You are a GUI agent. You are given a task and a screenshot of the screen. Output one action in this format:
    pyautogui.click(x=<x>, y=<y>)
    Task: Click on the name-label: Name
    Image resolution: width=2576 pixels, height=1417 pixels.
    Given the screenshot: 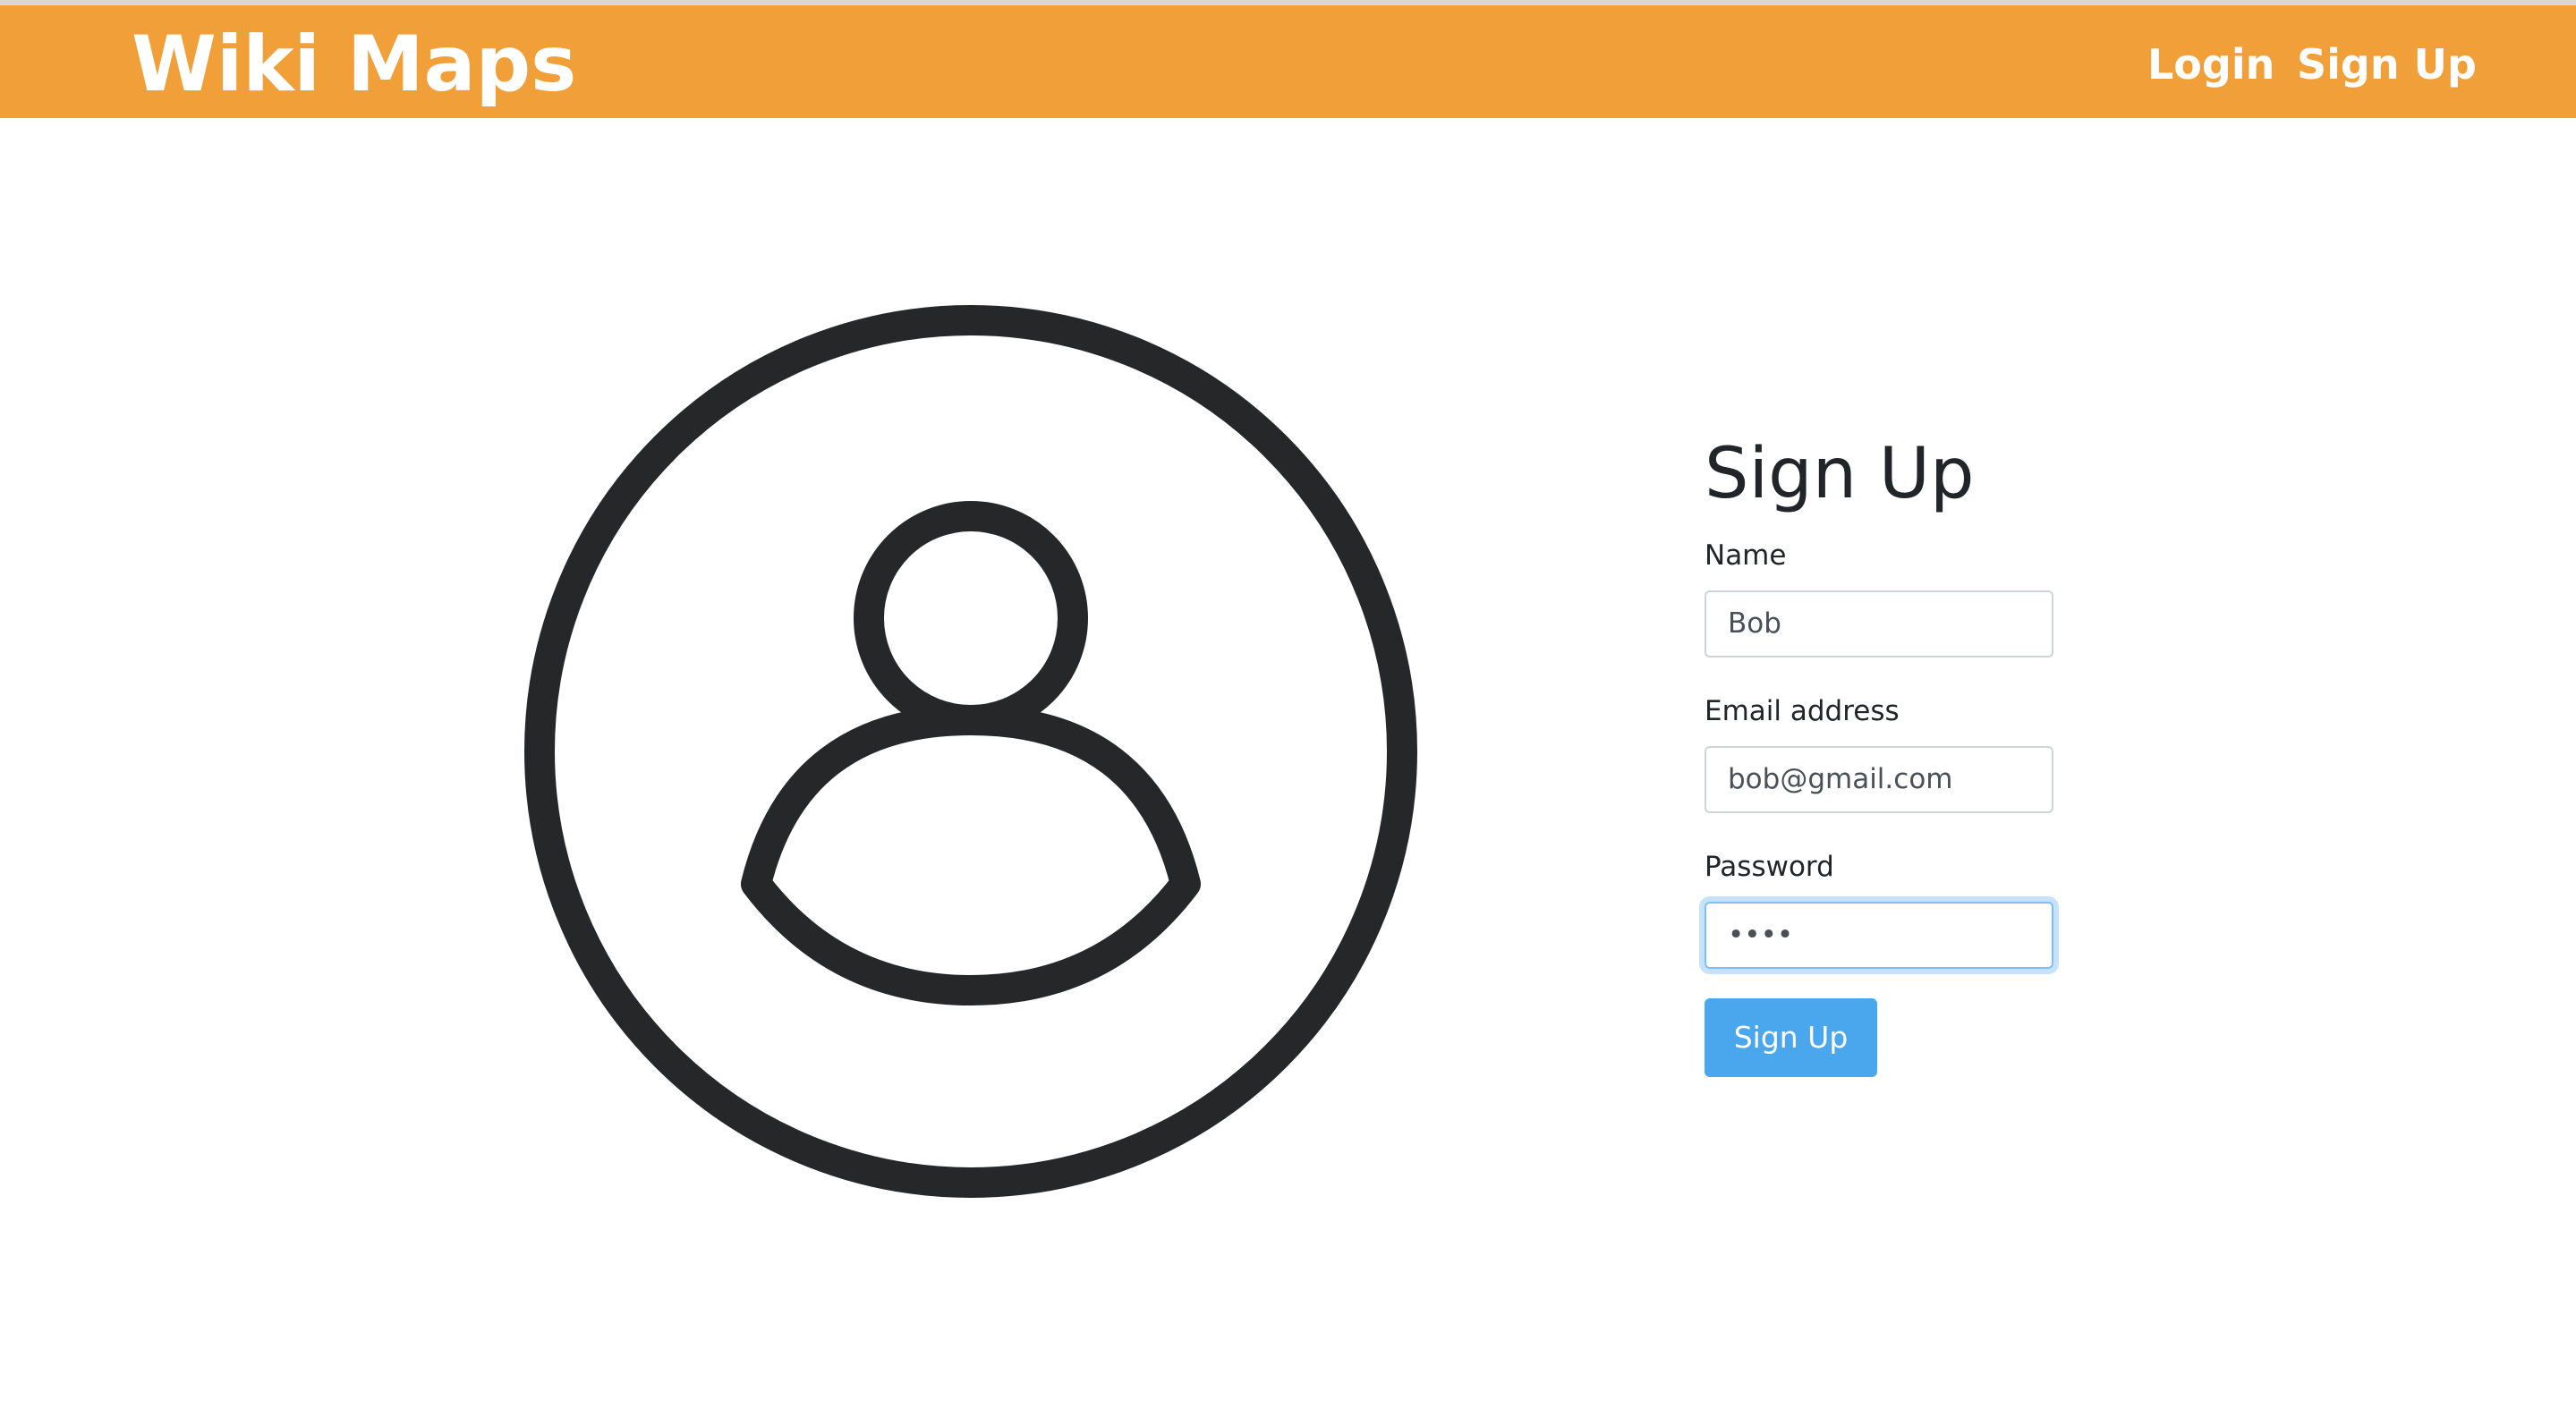 What is the action you would take?
    pyautogui.click(x=1746, y=555)
    